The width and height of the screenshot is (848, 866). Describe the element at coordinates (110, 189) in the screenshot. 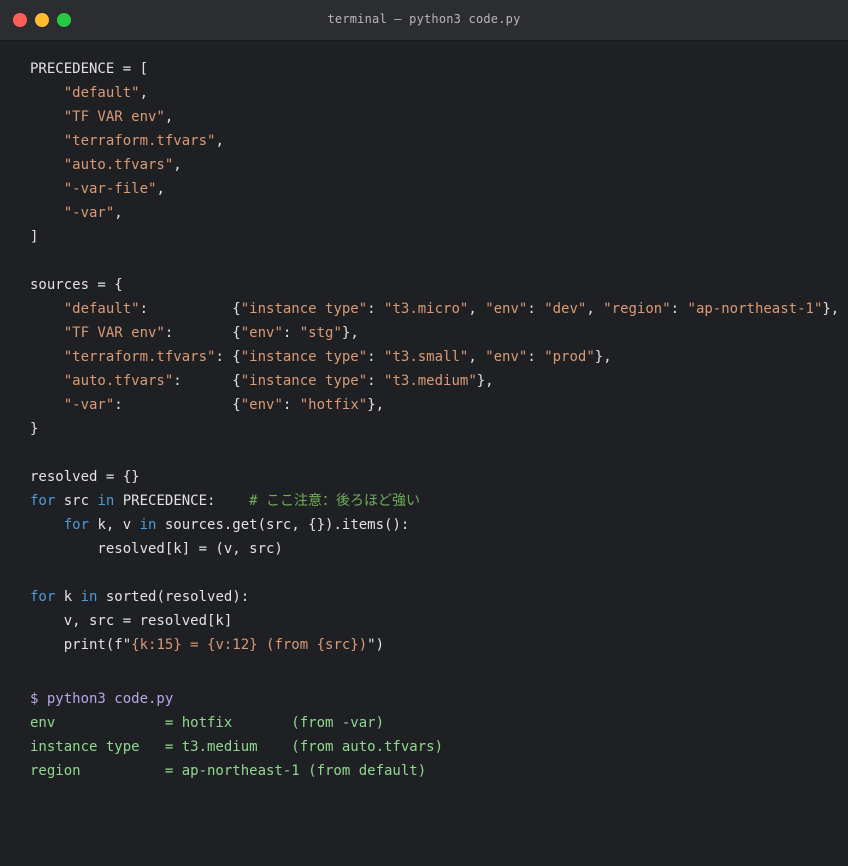

I see `string-token: "-var-file"` at that location.